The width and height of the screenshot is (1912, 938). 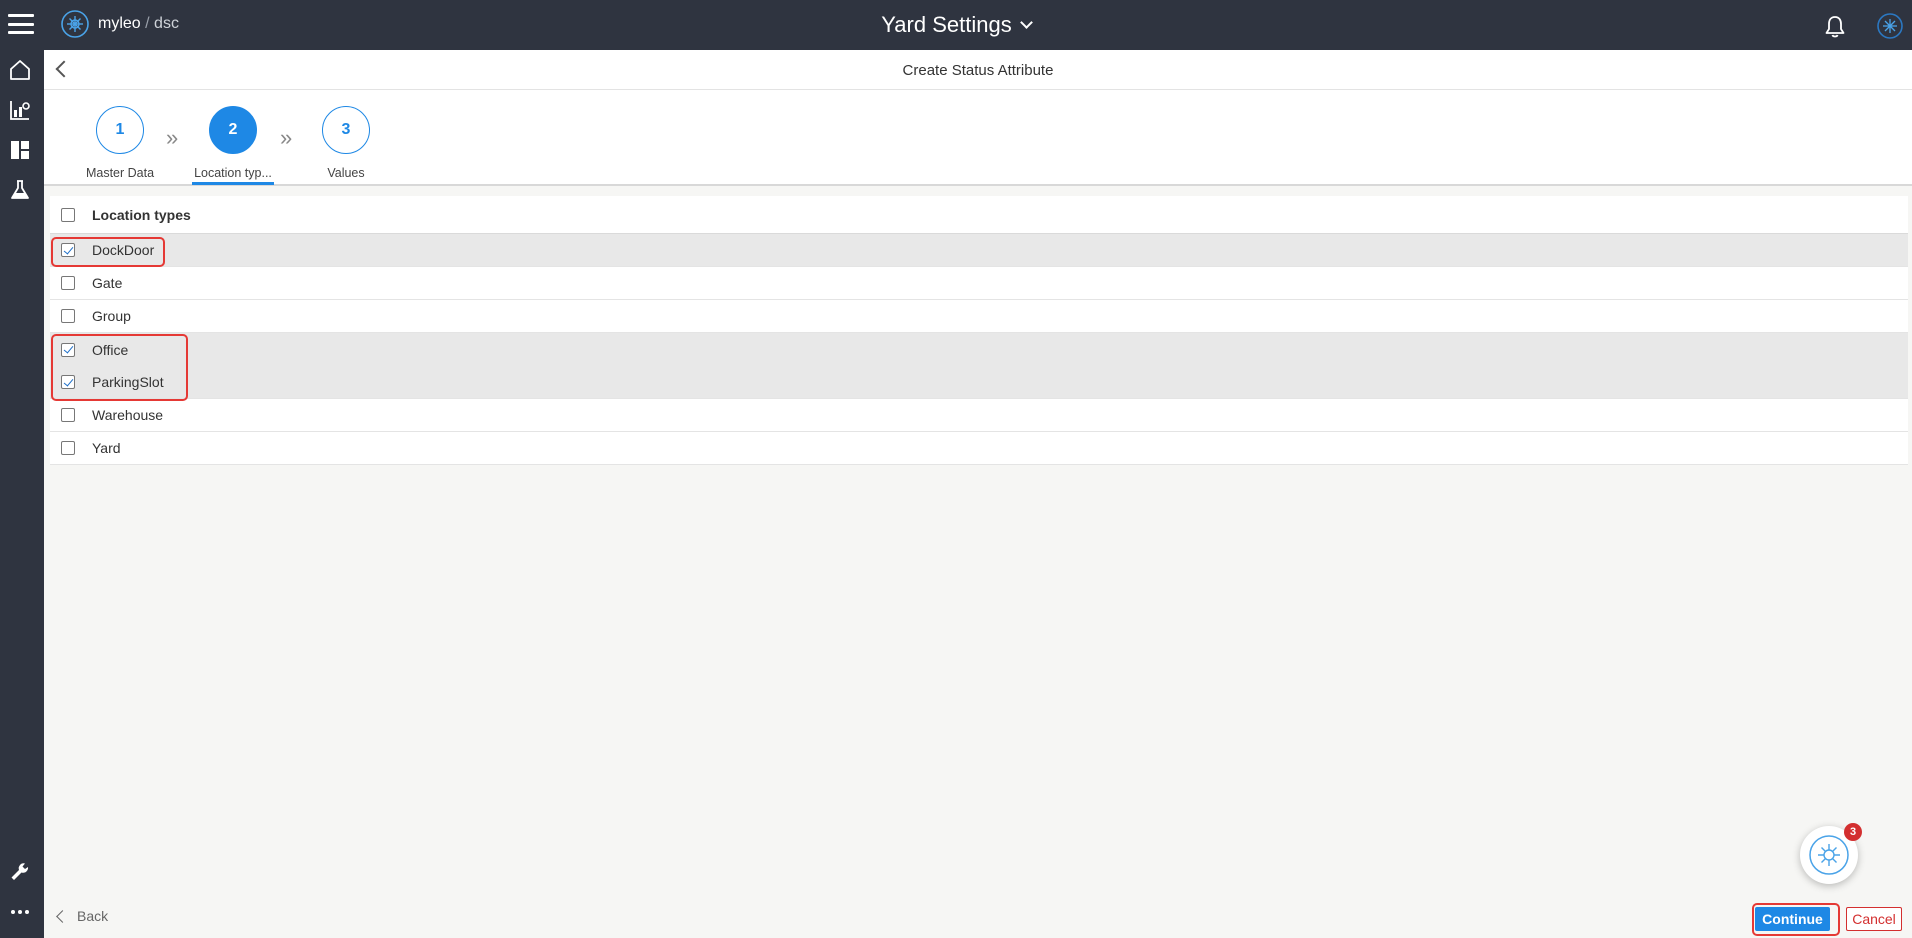 I want to click on active-step-indicator, so click(x=233, y=183).